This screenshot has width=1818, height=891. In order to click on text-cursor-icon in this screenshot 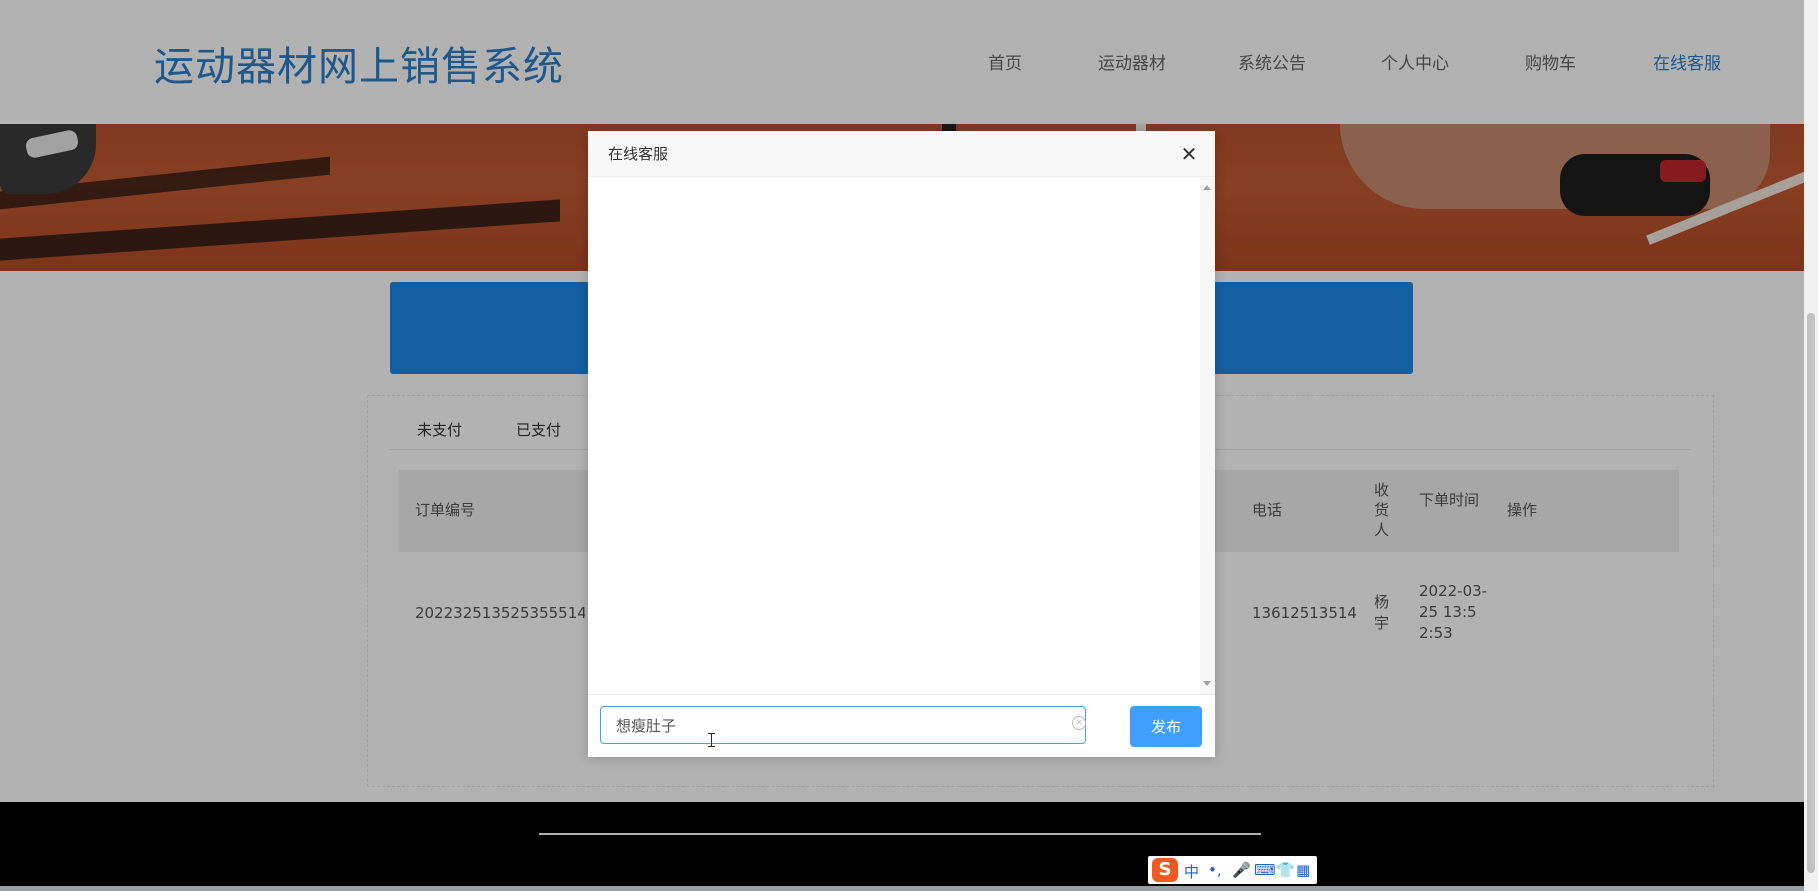, I will do `click(711, 740)`.